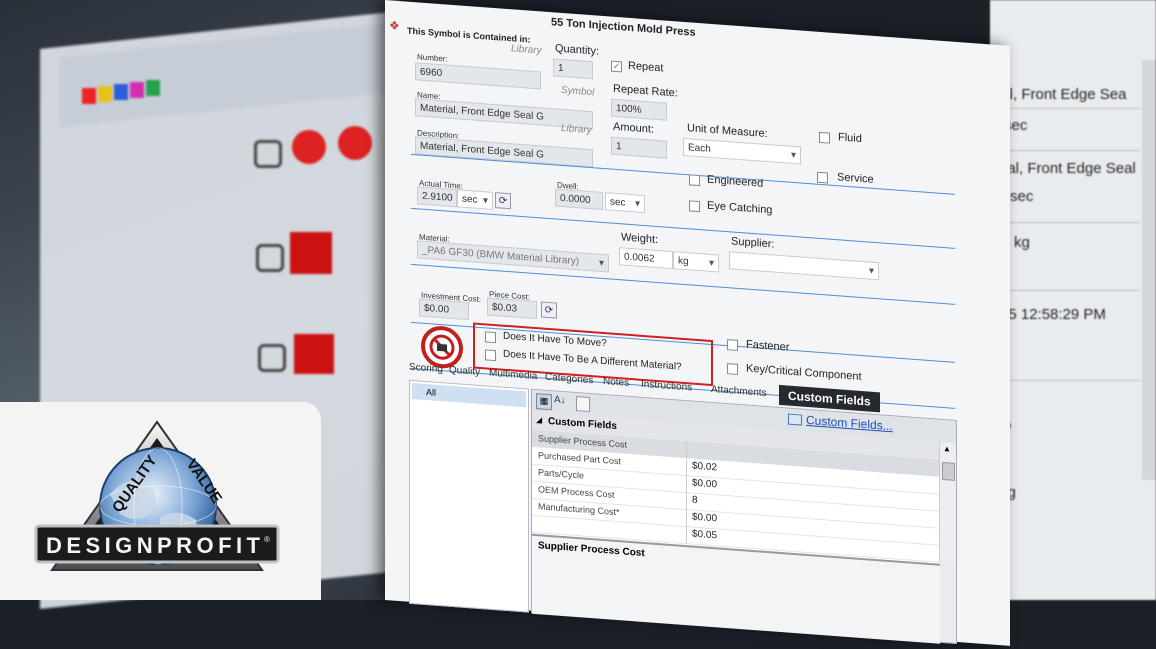 The height and width of the screenshot is (649, 1156). What do you see at coordinates (591, 550) in the screenshot?
I see `grid-description-title: Supplier Process Cost` at bounding box center [591, 550].